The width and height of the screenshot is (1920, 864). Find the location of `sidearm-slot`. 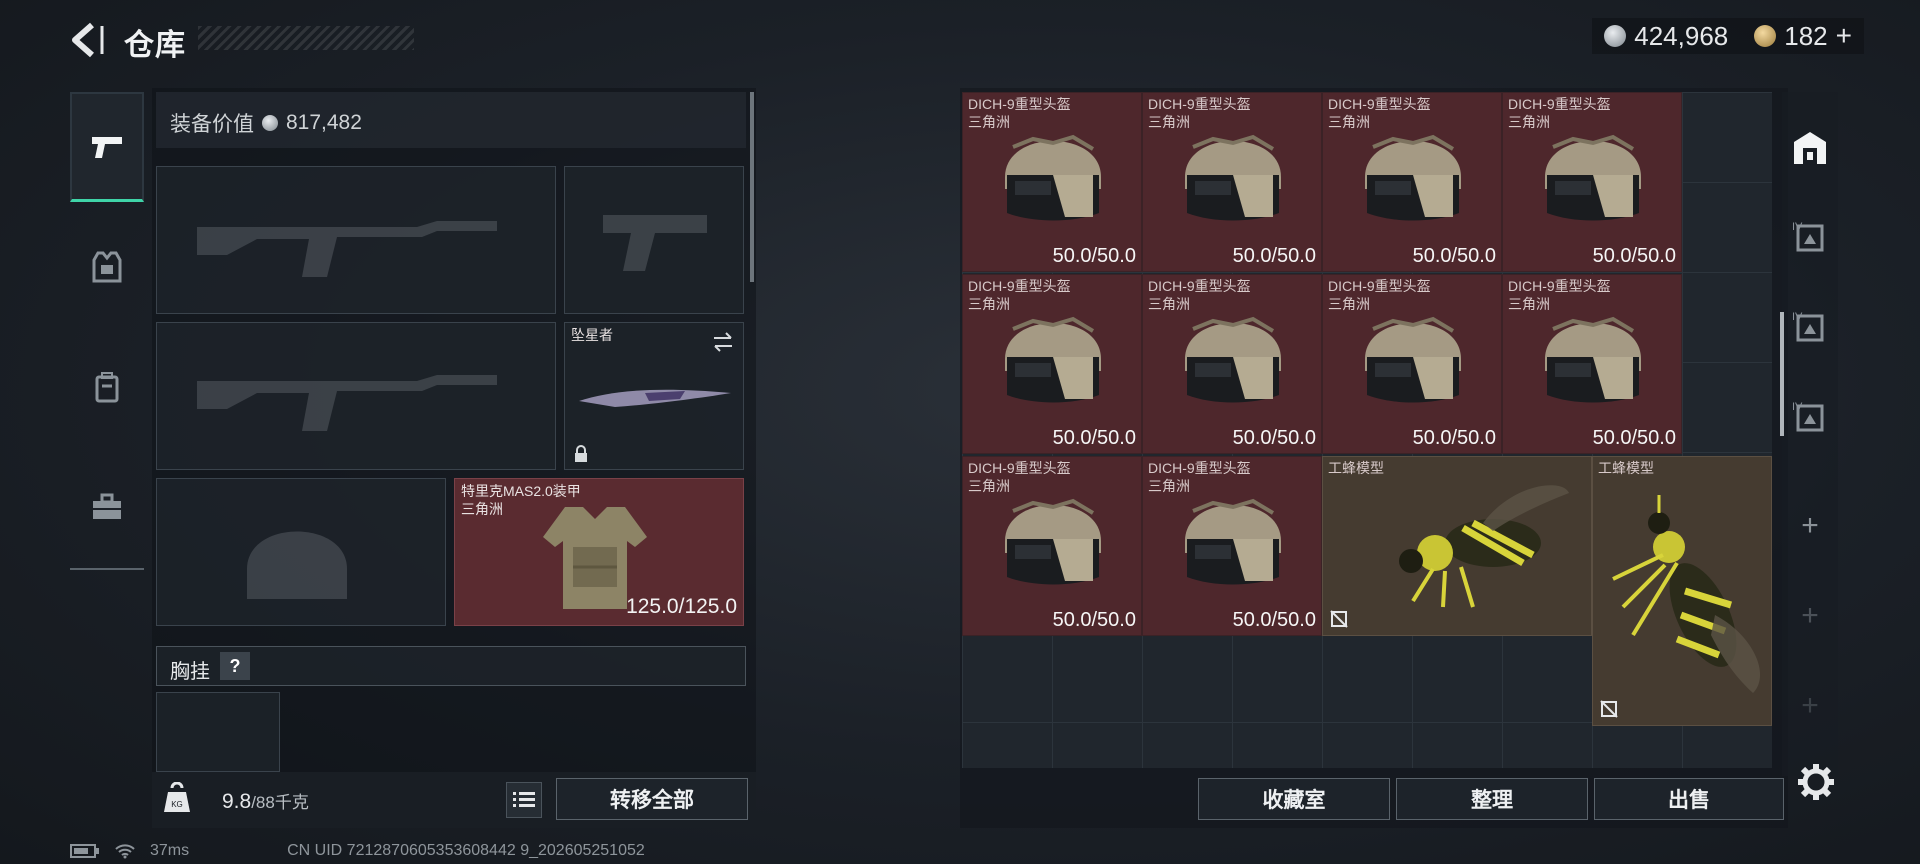

sidearm-slot is located at coordinates (654, 240).